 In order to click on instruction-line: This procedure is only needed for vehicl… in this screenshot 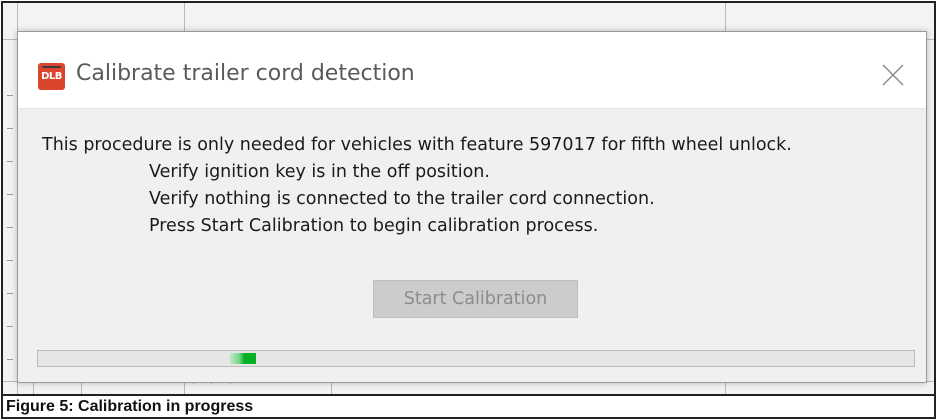, I will do `click(417, 145)`.